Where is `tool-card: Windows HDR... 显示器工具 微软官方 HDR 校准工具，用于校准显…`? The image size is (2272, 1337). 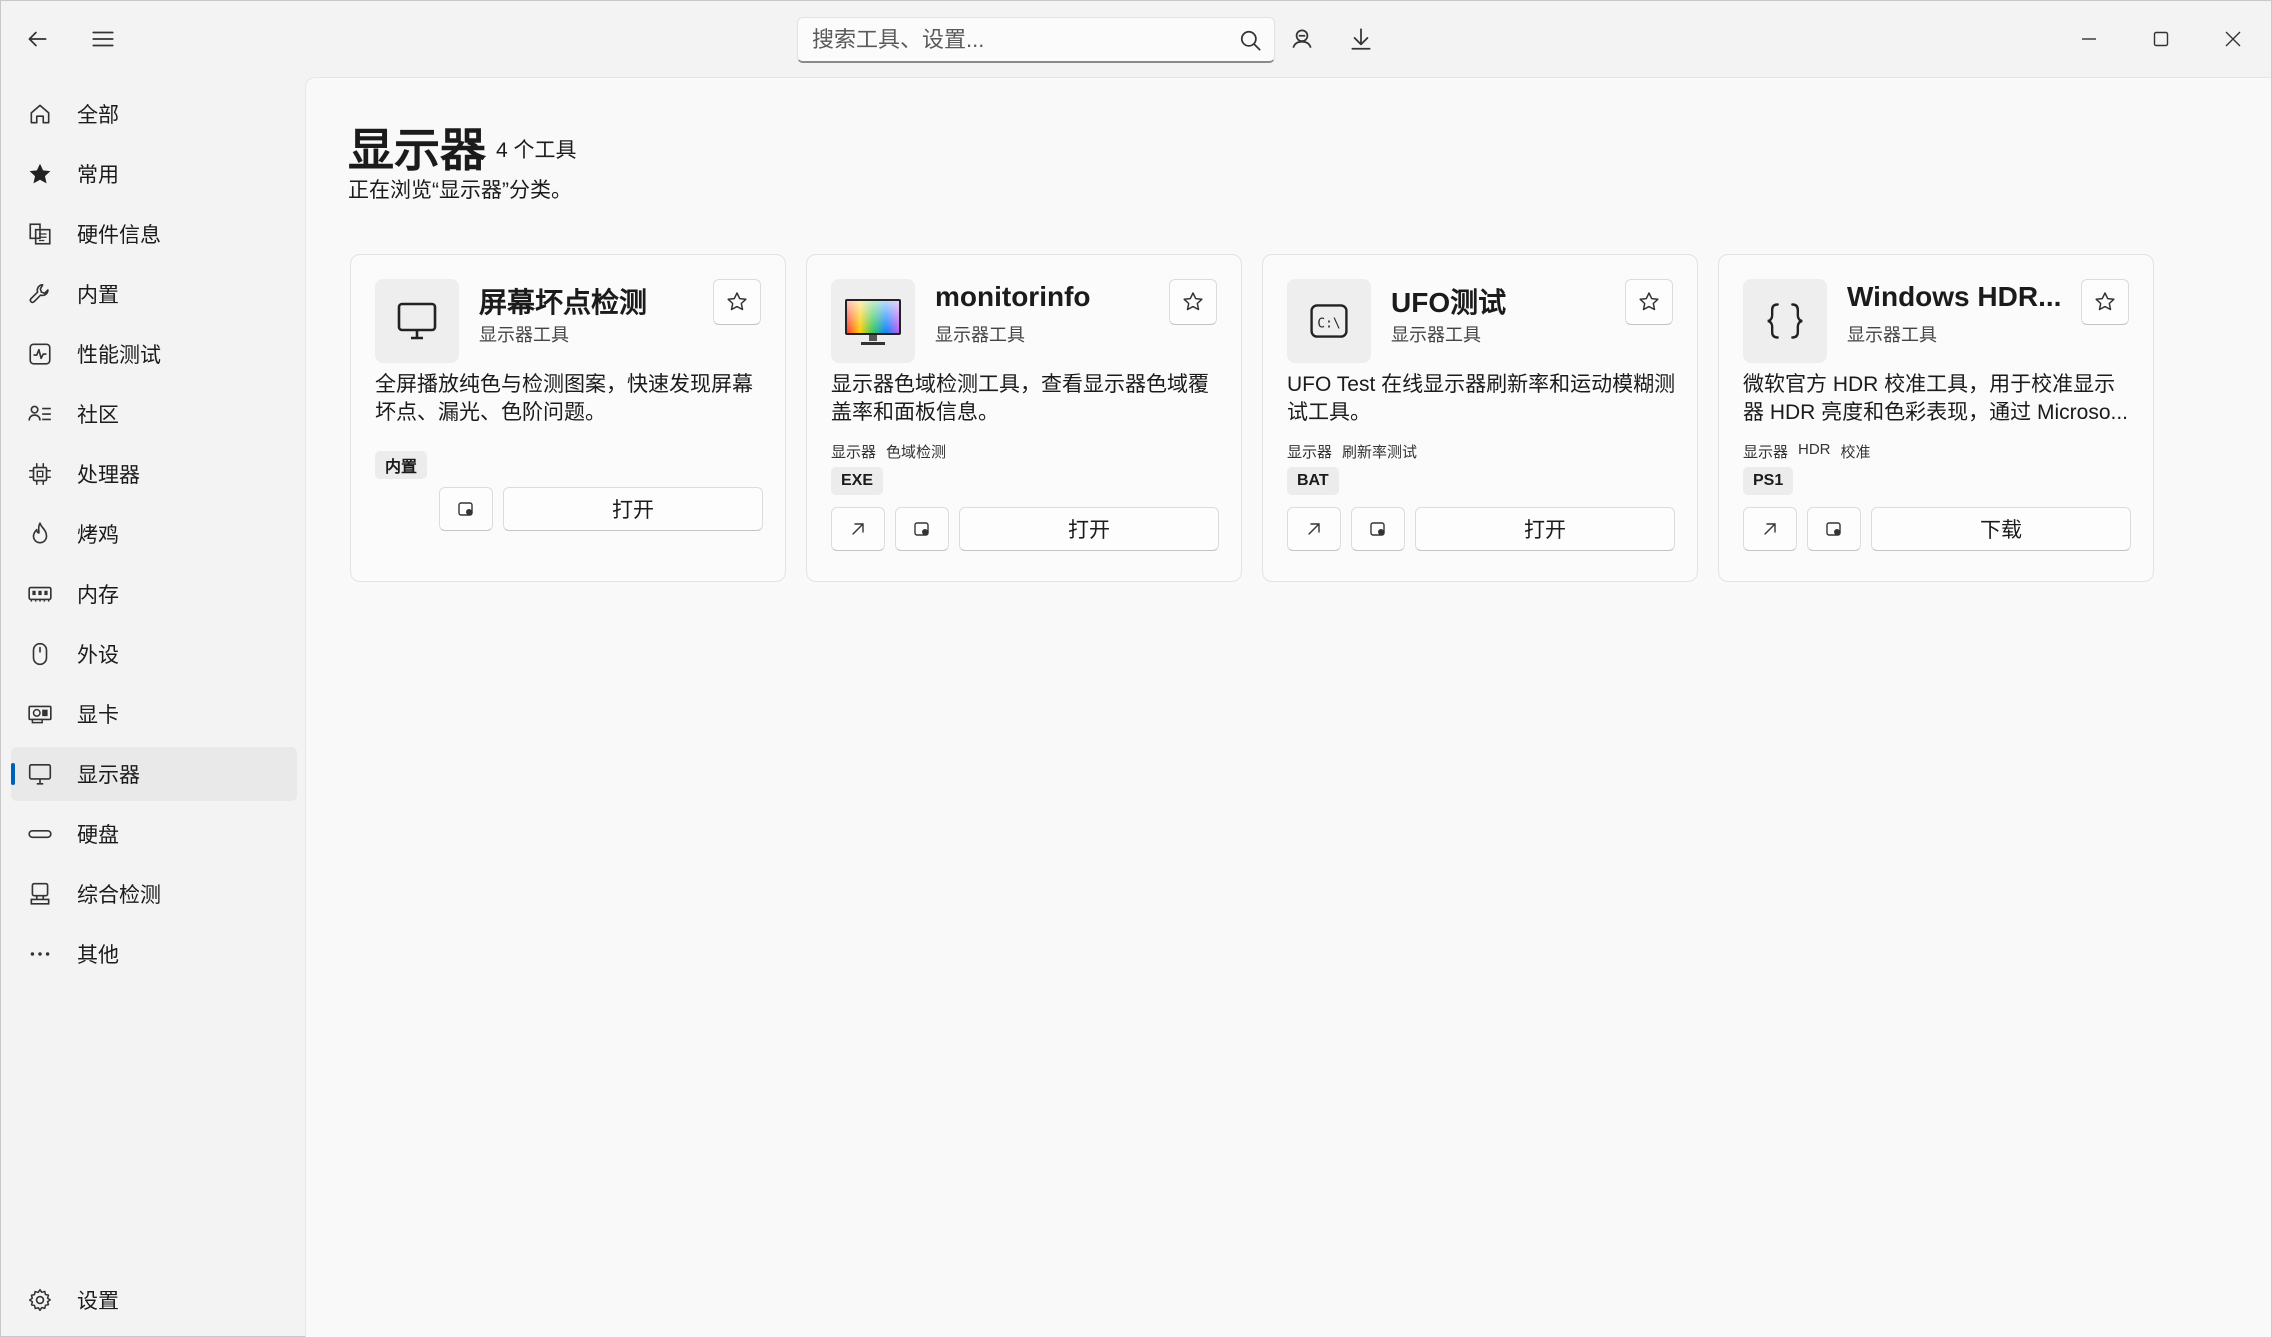 tool-card: Windows HDR... 显示器工具 微软官方 HDR 校准工具，用于校准显… is located at coordinates (1936, 418).